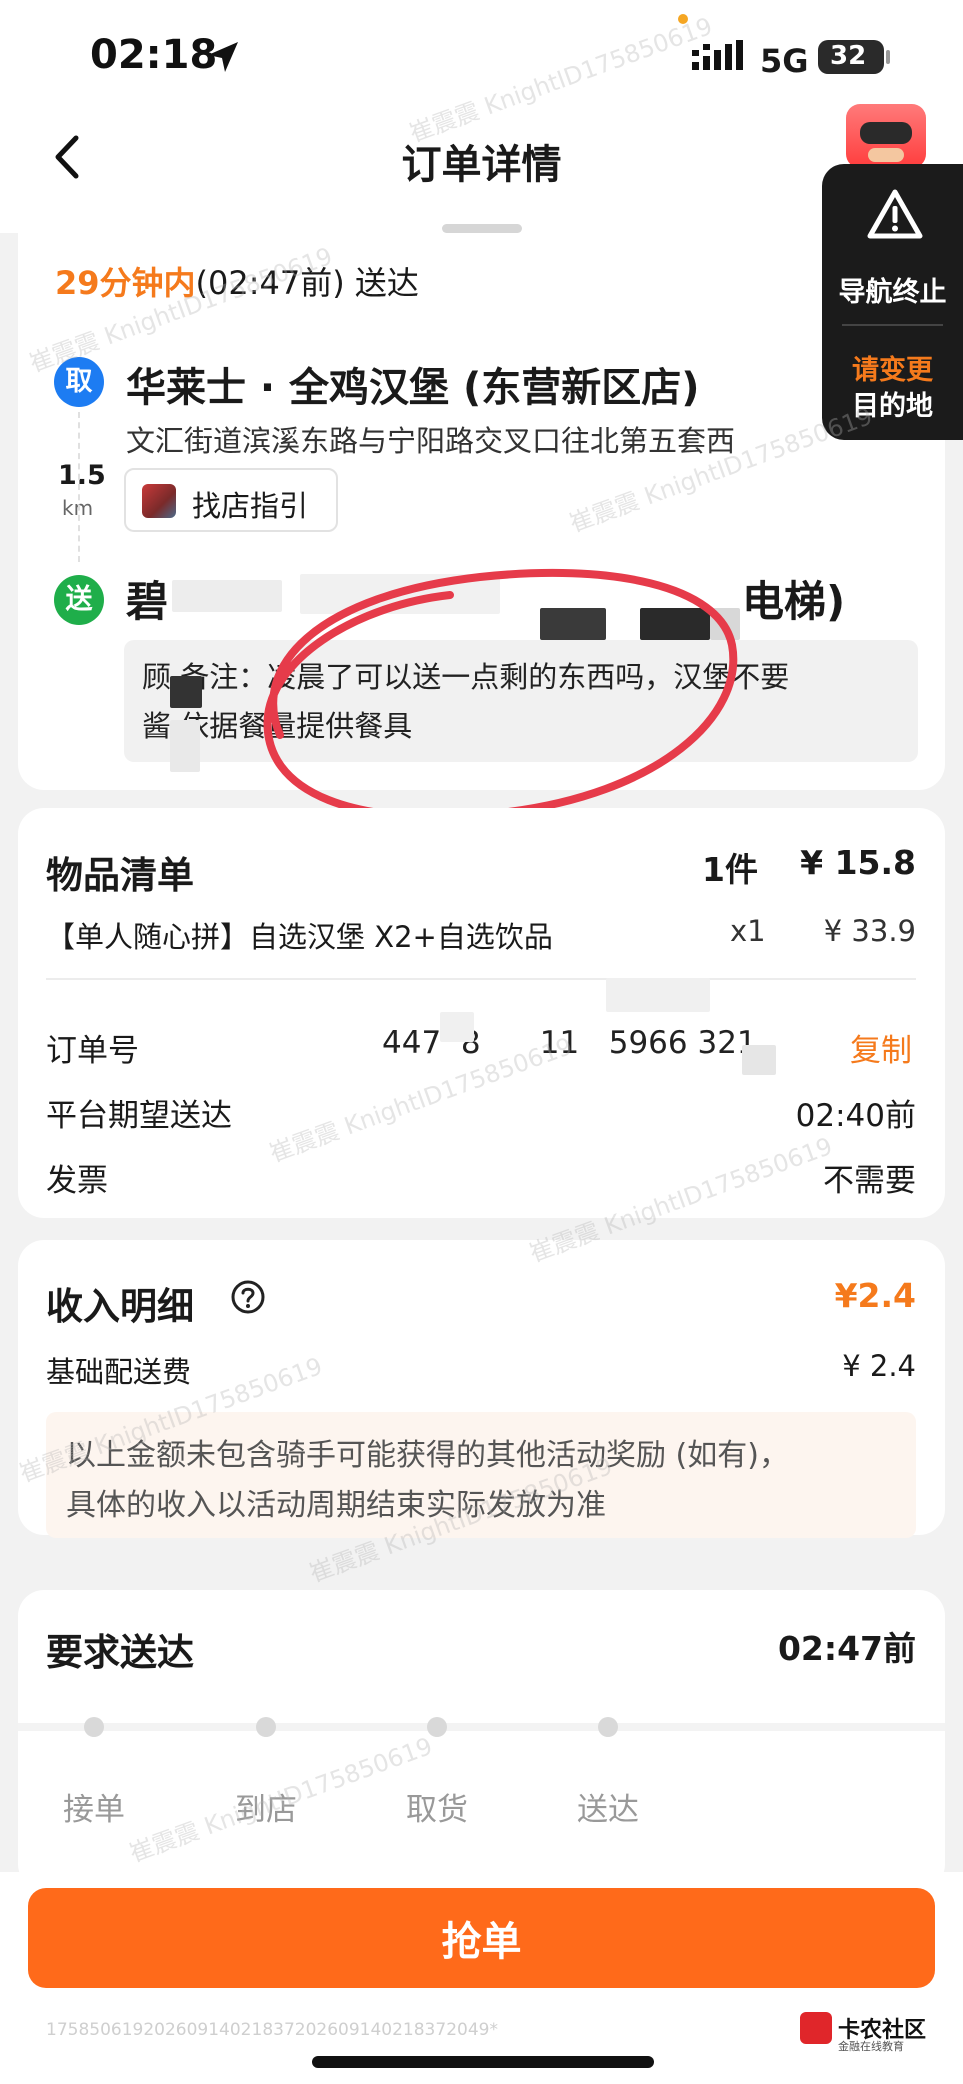  Describe the element at coordinates (784, 61) in the screenshot. I see `network-label: 5G` at that location.